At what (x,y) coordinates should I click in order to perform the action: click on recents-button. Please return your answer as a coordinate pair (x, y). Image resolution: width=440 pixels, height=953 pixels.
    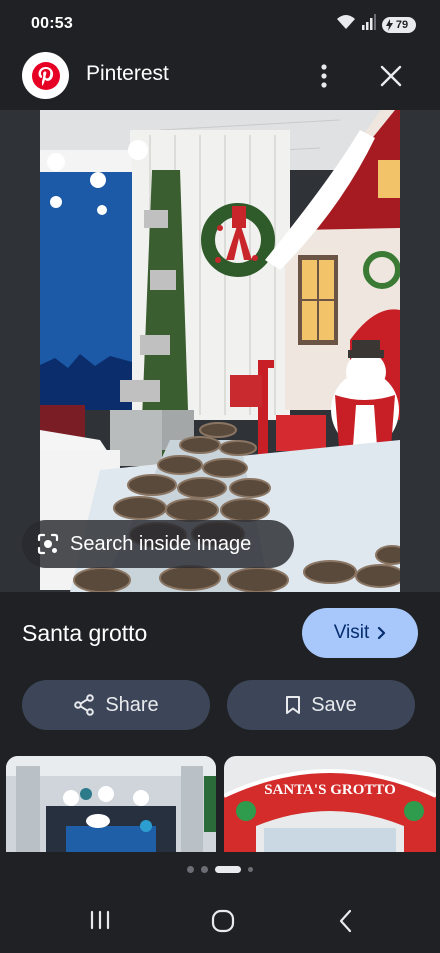
    Looking at the image, I should click on (100, 920).